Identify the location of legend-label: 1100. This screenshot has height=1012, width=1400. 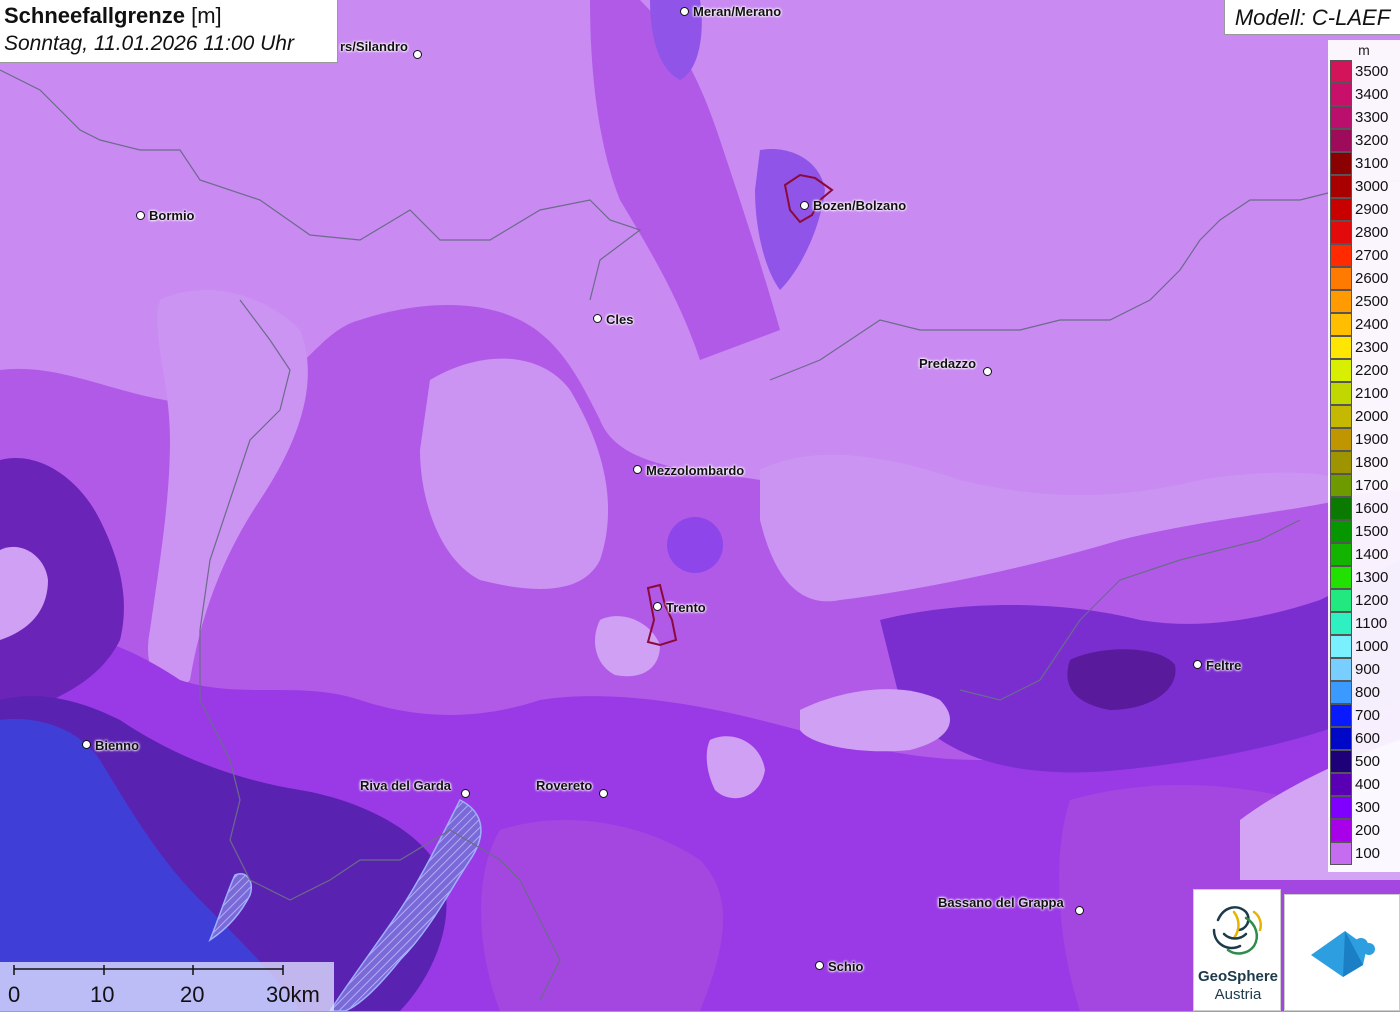
(1371, 623).